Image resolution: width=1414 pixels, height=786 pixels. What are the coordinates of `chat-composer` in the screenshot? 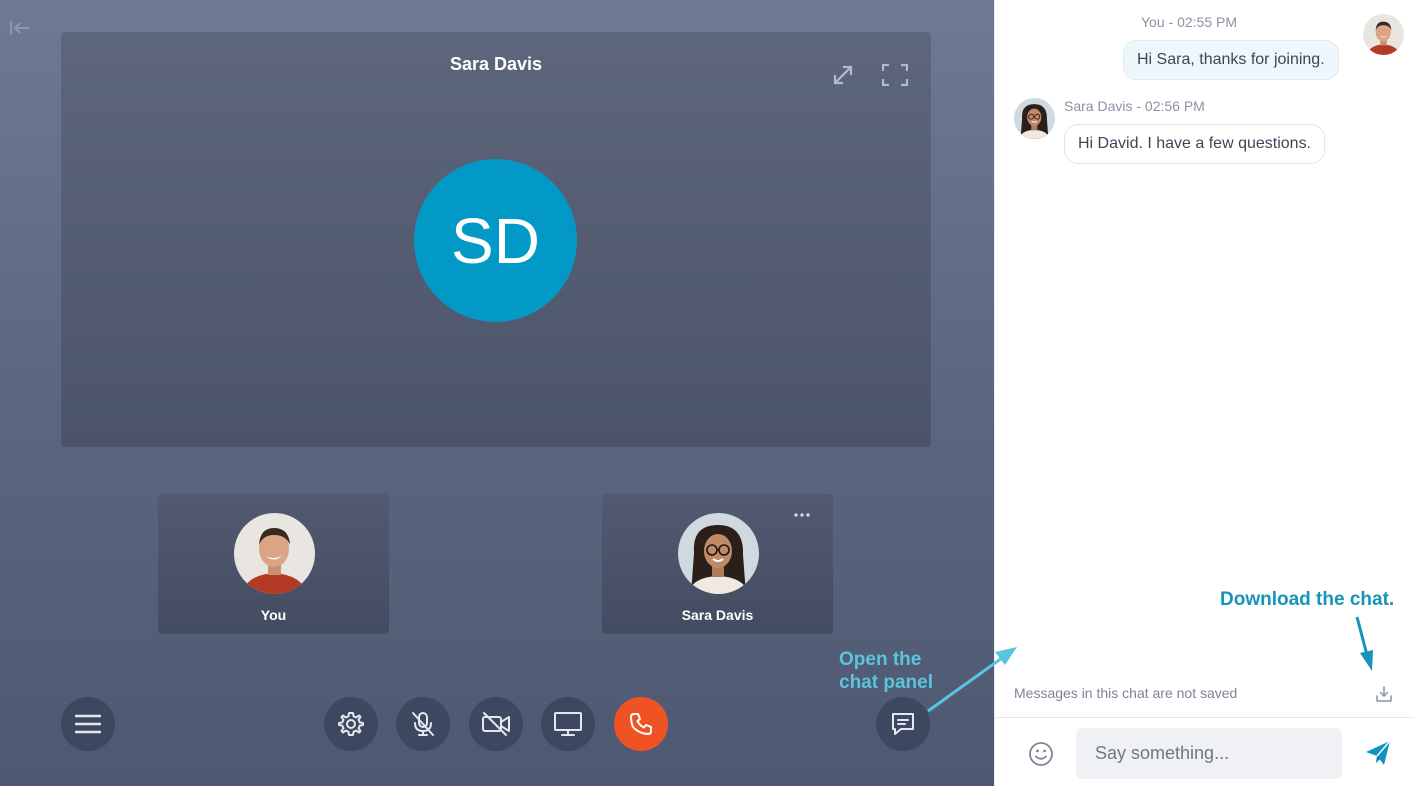 It's located at (1204, 751).